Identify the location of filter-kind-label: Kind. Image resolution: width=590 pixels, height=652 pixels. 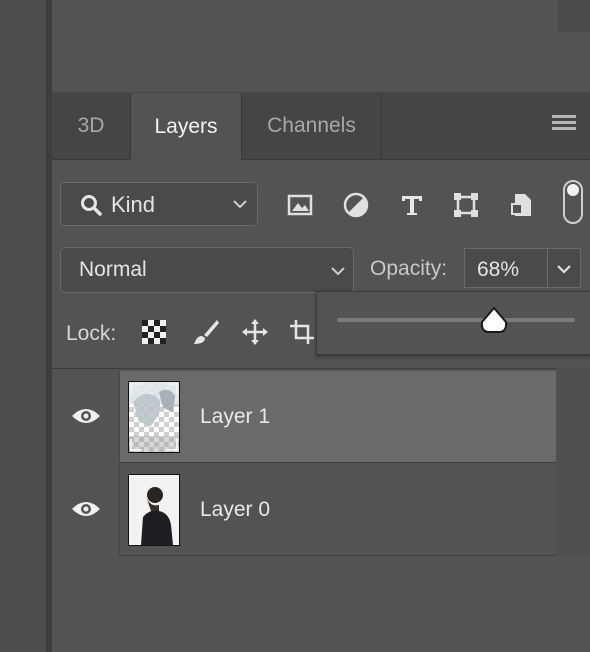
(133, 204).